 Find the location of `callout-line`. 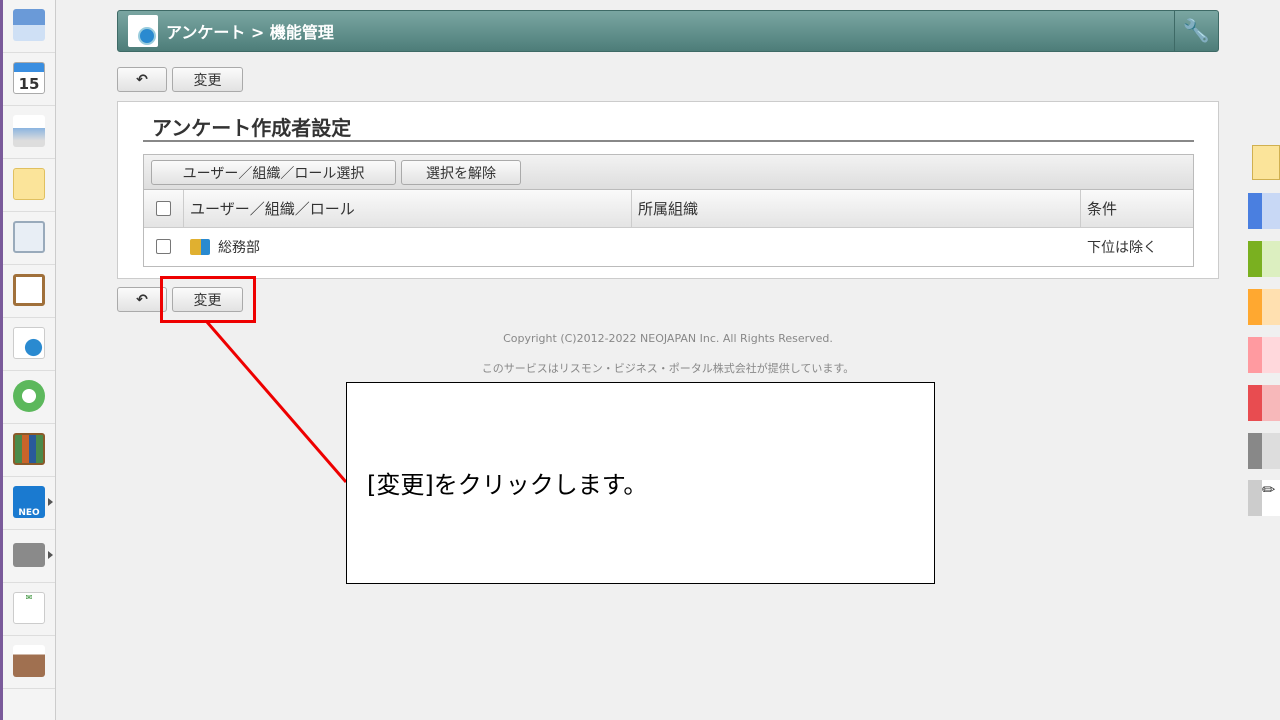

callout-line is located at coordinates (276, 402).